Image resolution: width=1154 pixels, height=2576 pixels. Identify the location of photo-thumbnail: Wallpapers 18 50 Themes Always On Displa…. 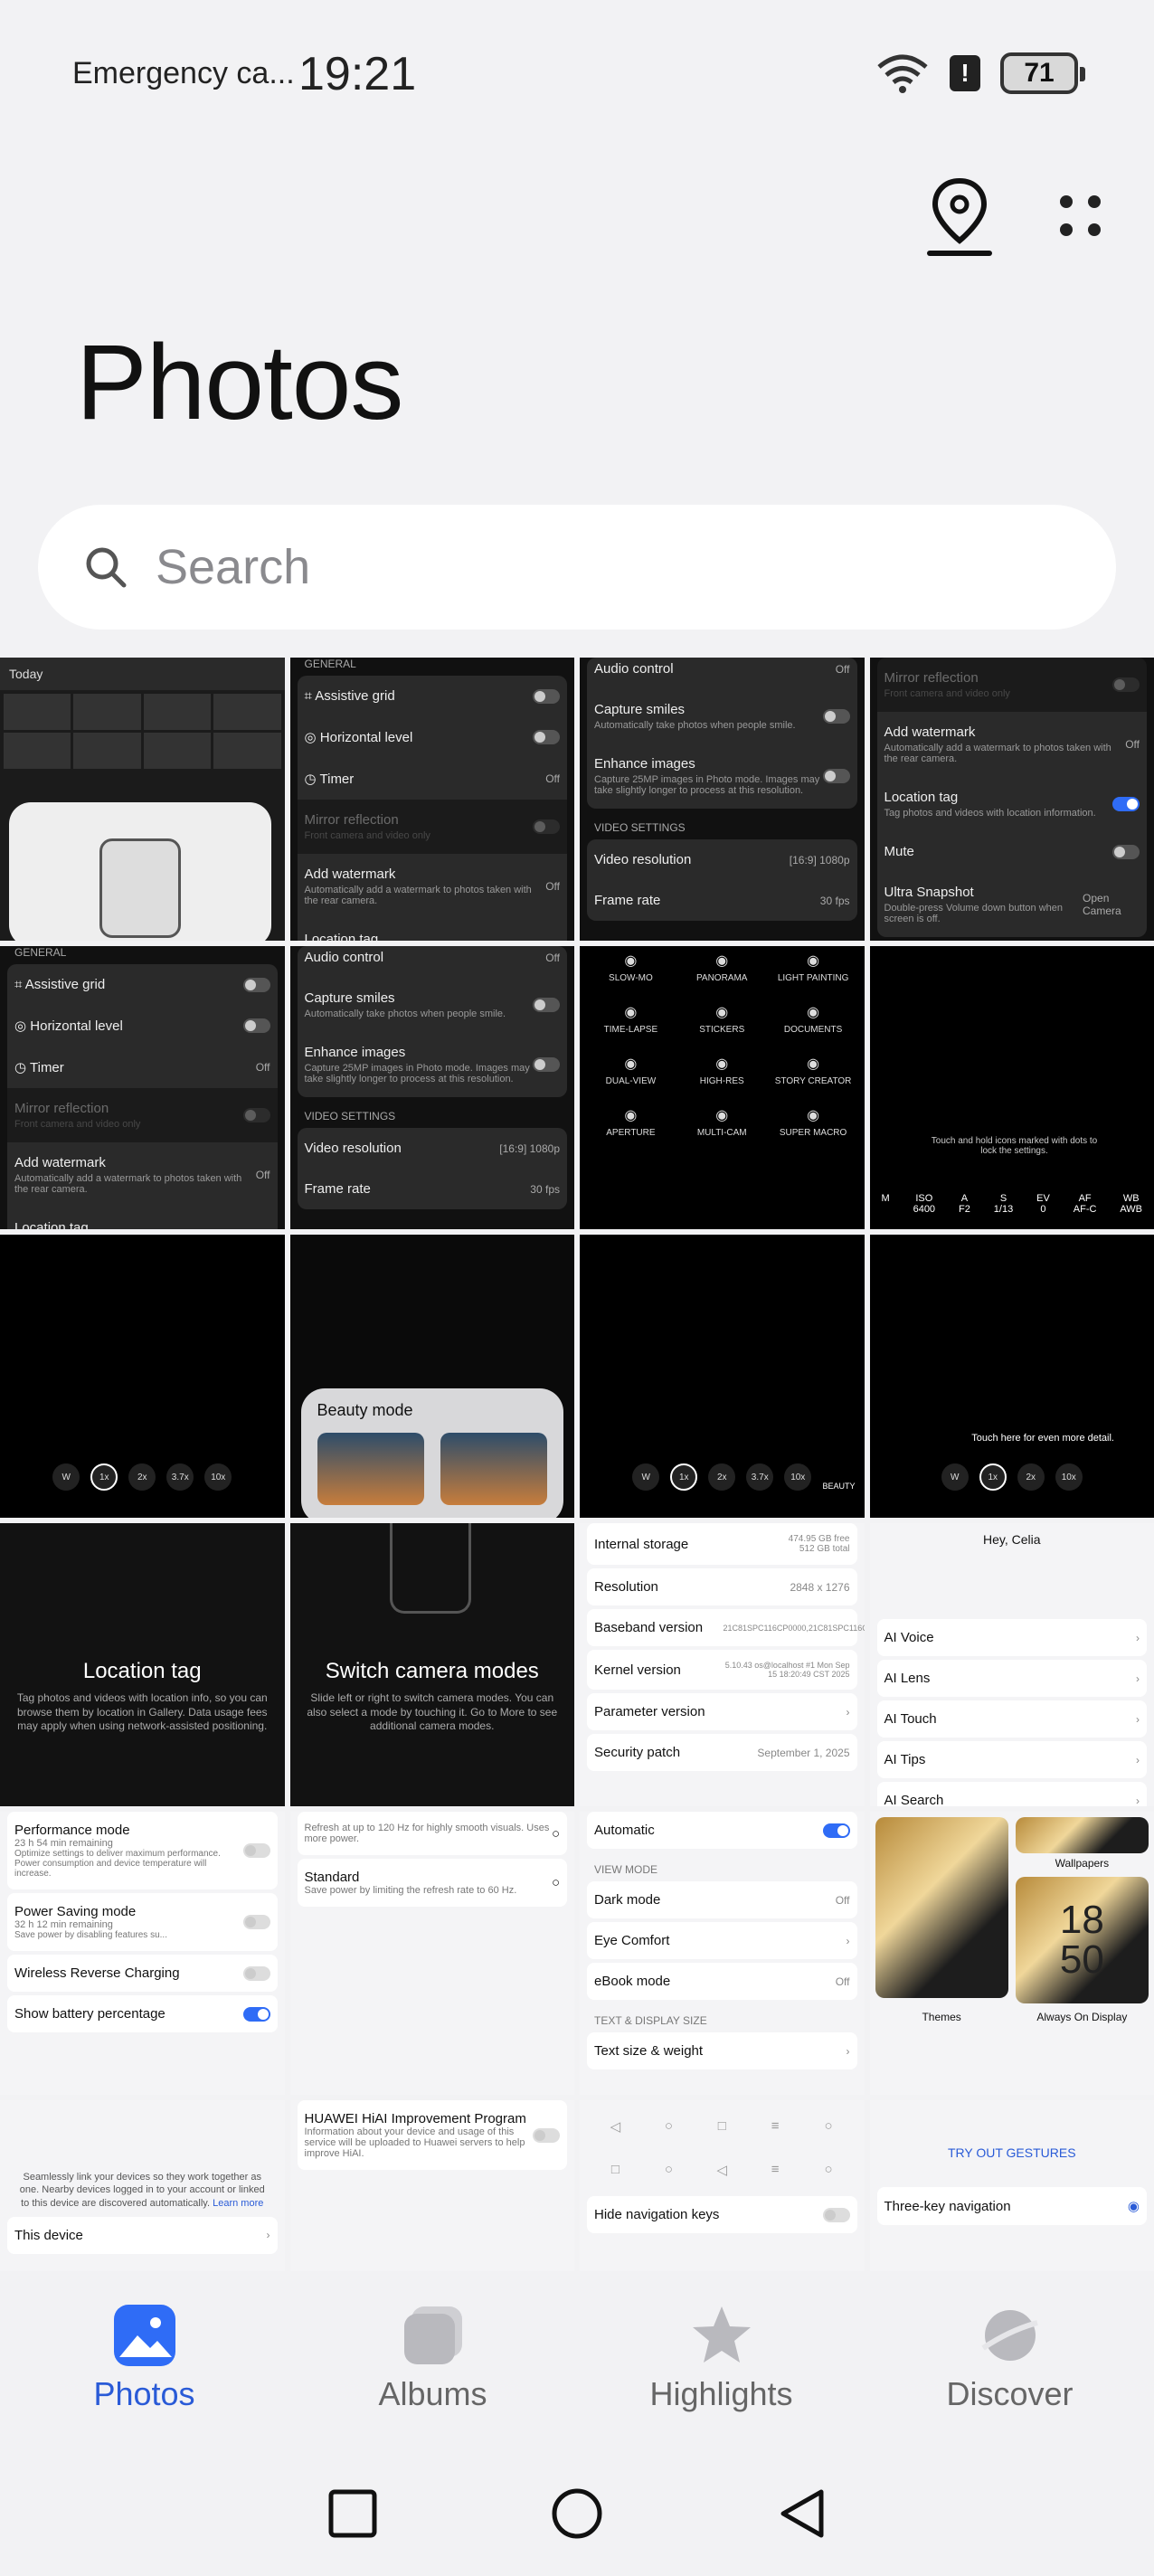
(1011, 1954).